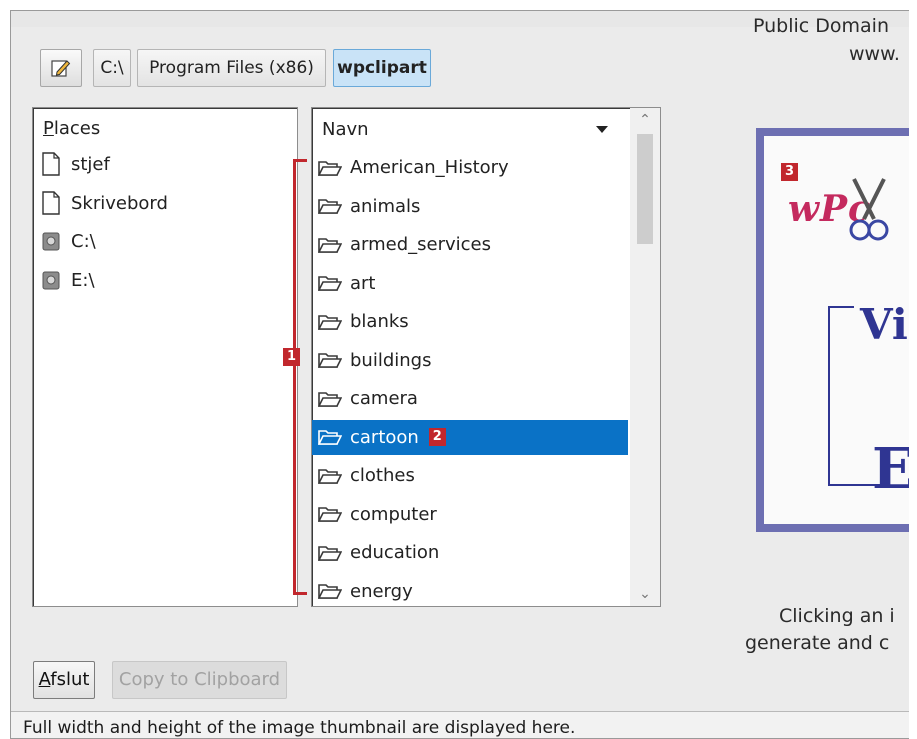 This screenshot has height=739, width=917. I want to click on folder-label: energy, so click(381, 591).